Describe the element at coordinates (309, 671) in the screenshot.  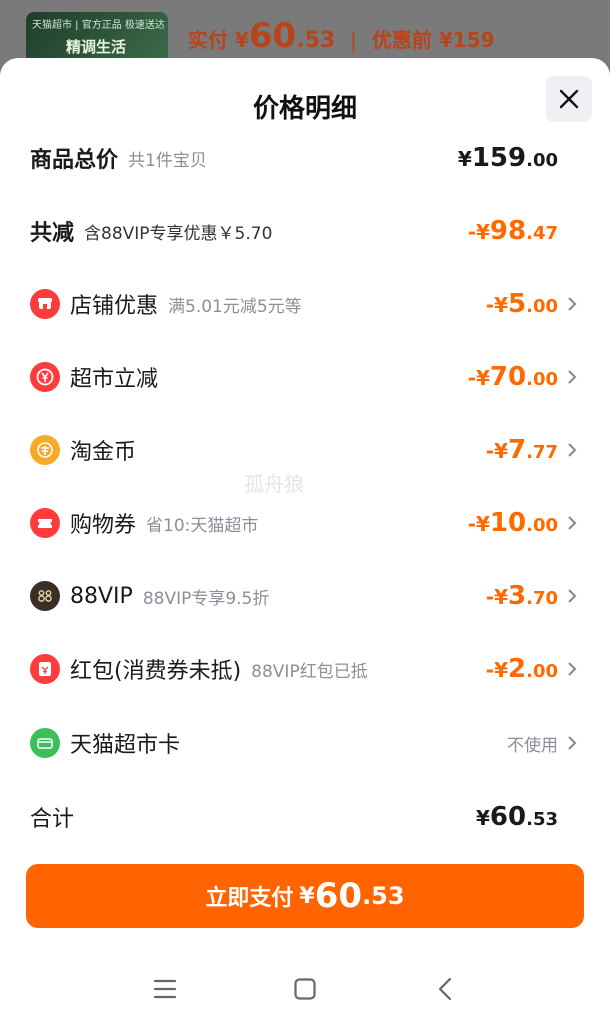
I see `row-desc: 88VIP红包已抵` at that location.